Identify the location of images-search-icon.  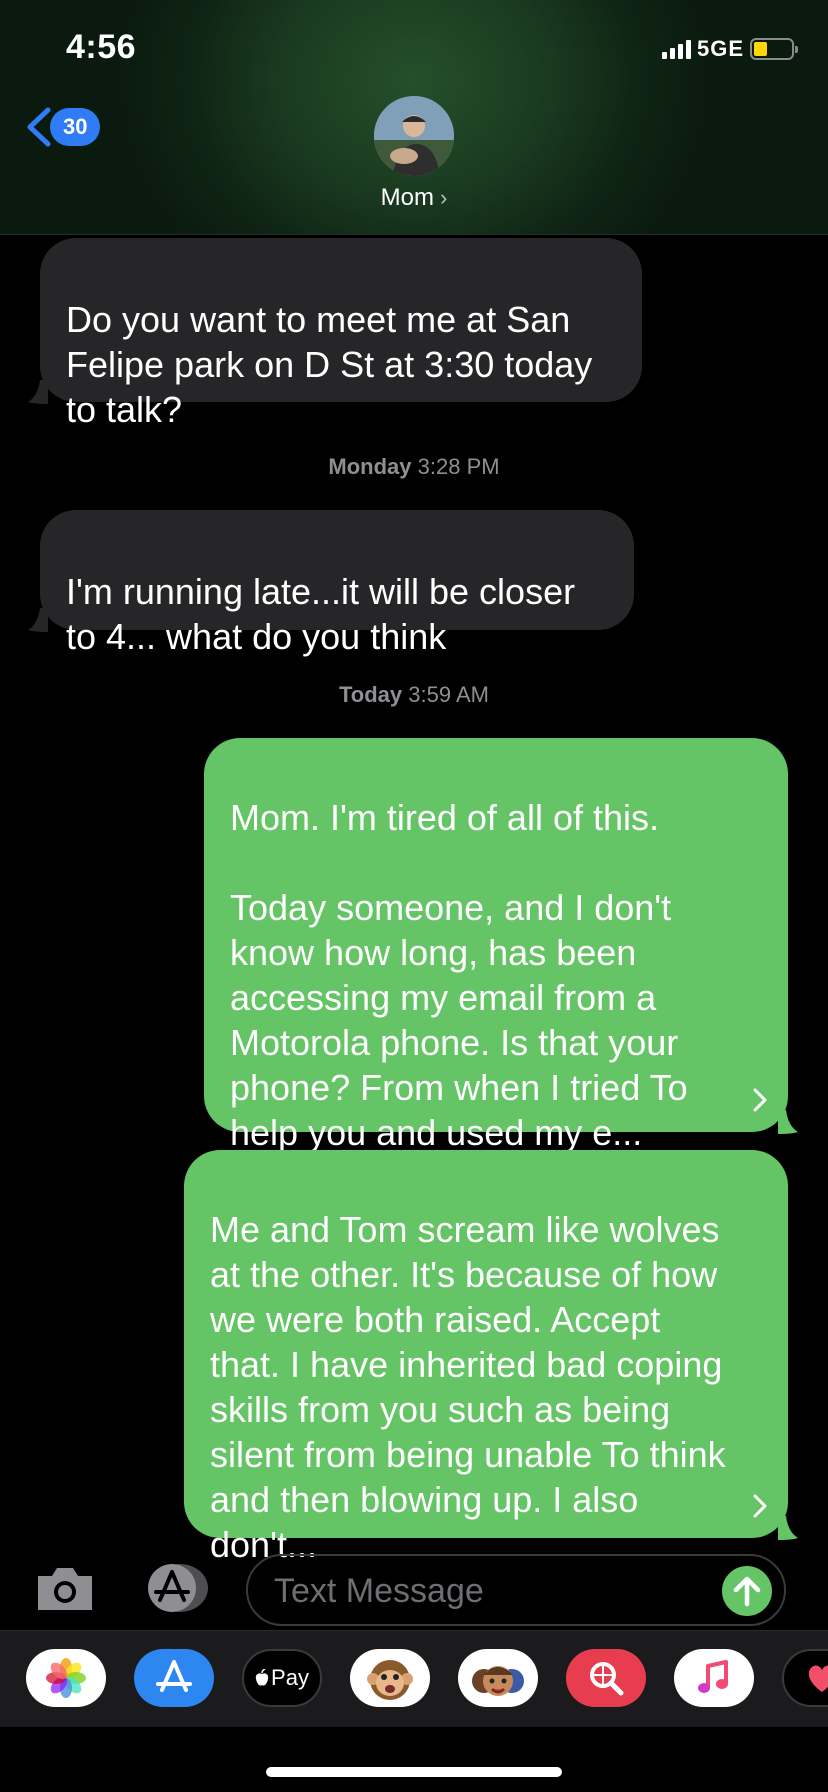
(606, 1678).